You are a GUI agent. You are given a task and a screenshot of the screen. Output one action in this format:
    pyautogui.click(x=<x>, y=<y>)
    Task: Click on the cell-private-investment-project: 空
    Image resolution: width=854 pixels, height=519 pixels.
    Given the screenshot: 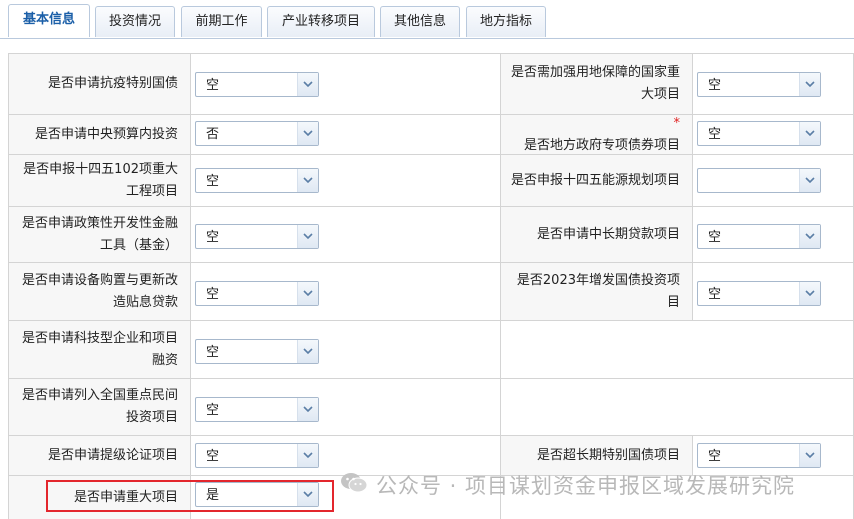 What is the action you would take?
    pyautogui.click(x=346, y=407)
    